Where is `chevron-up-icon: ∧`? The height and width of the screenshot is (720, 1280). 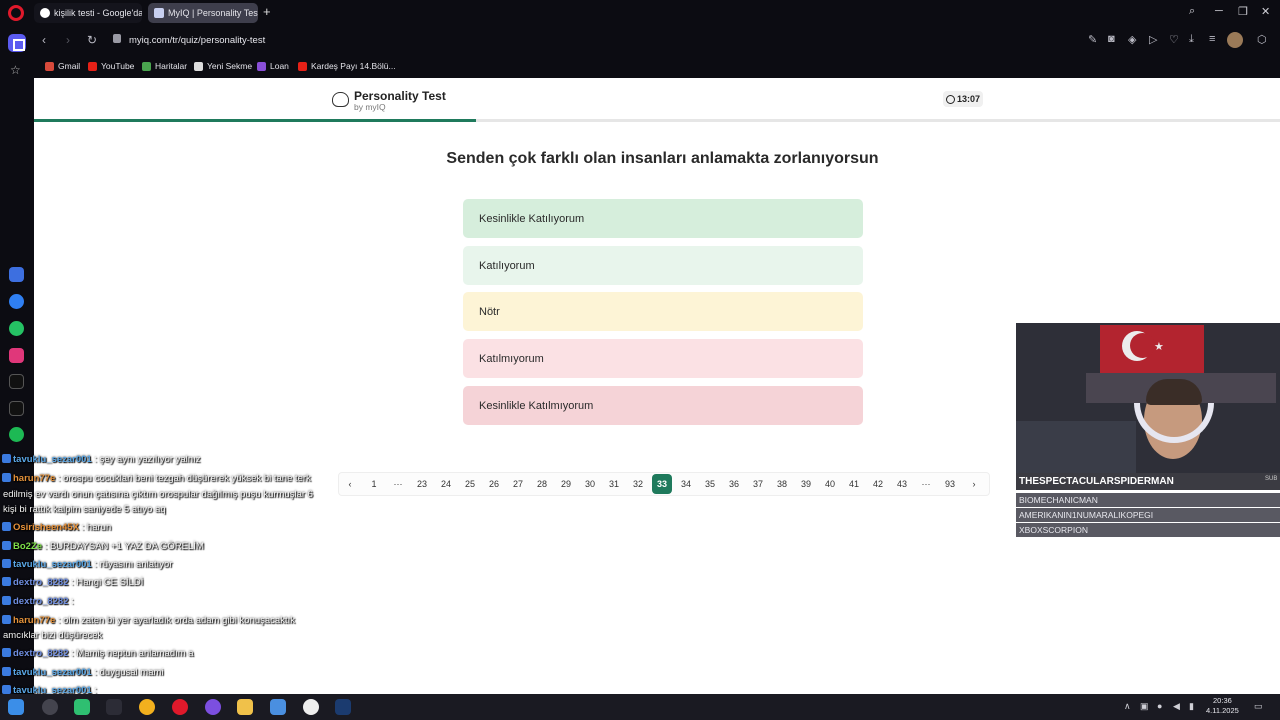
chevron-up-icon: ∧ is located at coordinates (1127, 706).